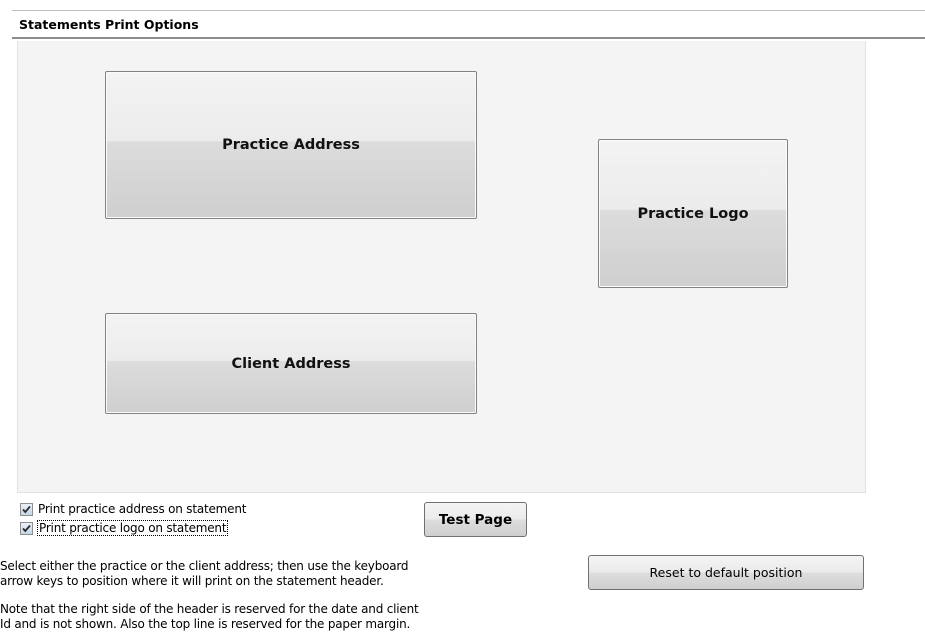  I want to click on reset-default-position-button: Reset to default position, so click(726, 572).